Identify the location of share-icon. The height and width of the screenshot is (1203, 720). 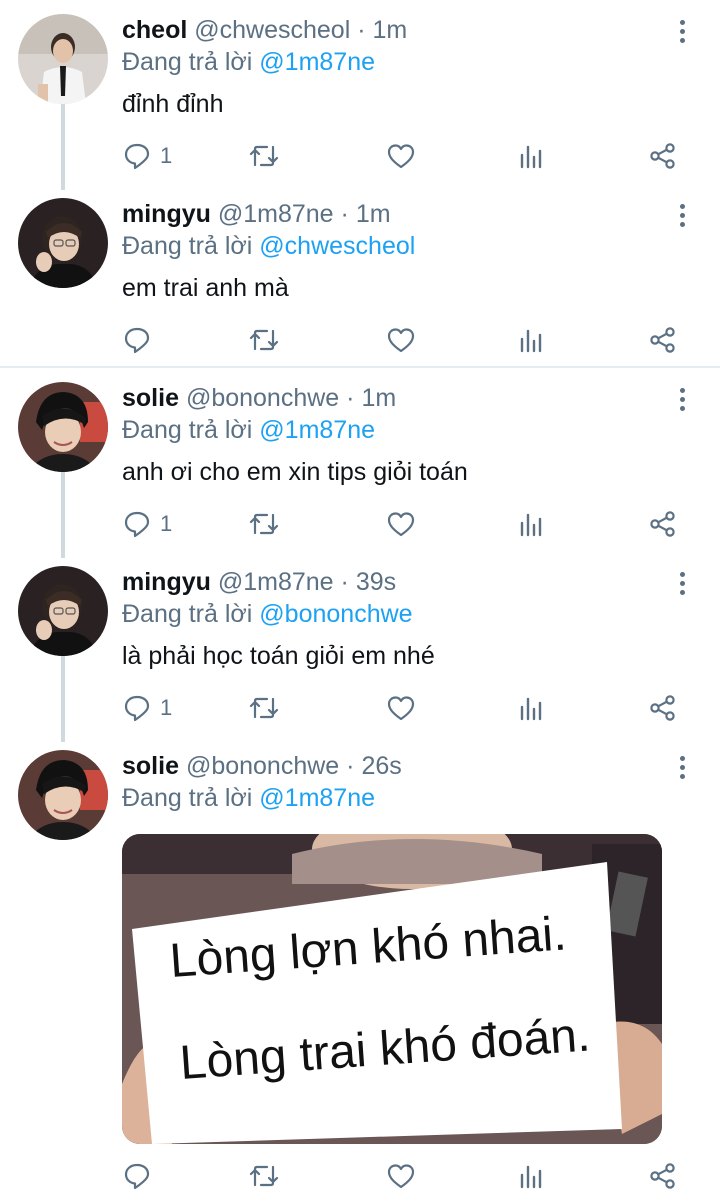
(662, 156).